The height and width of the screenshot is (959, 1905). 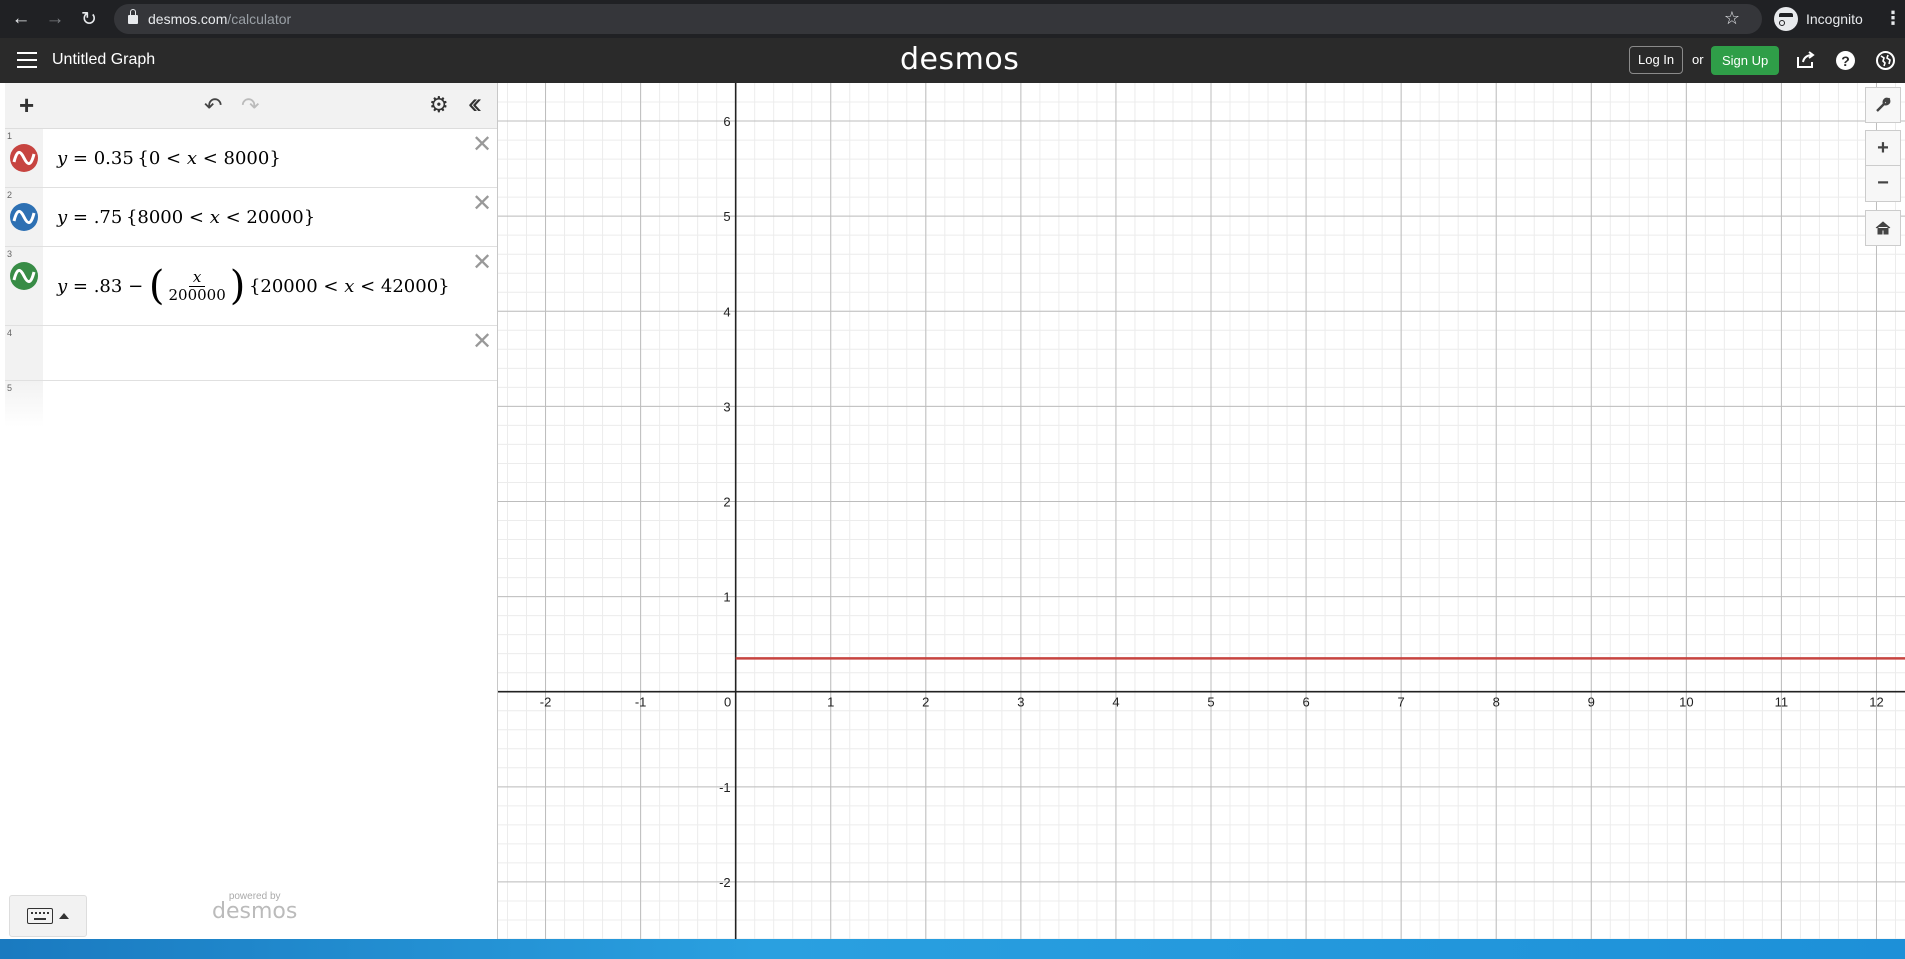 What do you see at coordinates (89, 19) in the screenshot?
I see `reload-button: ↻` at bounding box center [89, 19].